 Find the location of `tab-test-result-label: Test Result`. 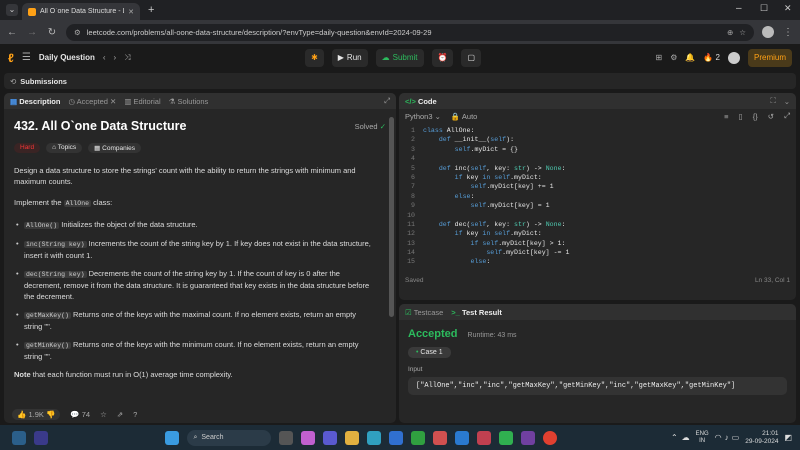

tab-test-result-label: Test Result is located at coordinates (481, 312).